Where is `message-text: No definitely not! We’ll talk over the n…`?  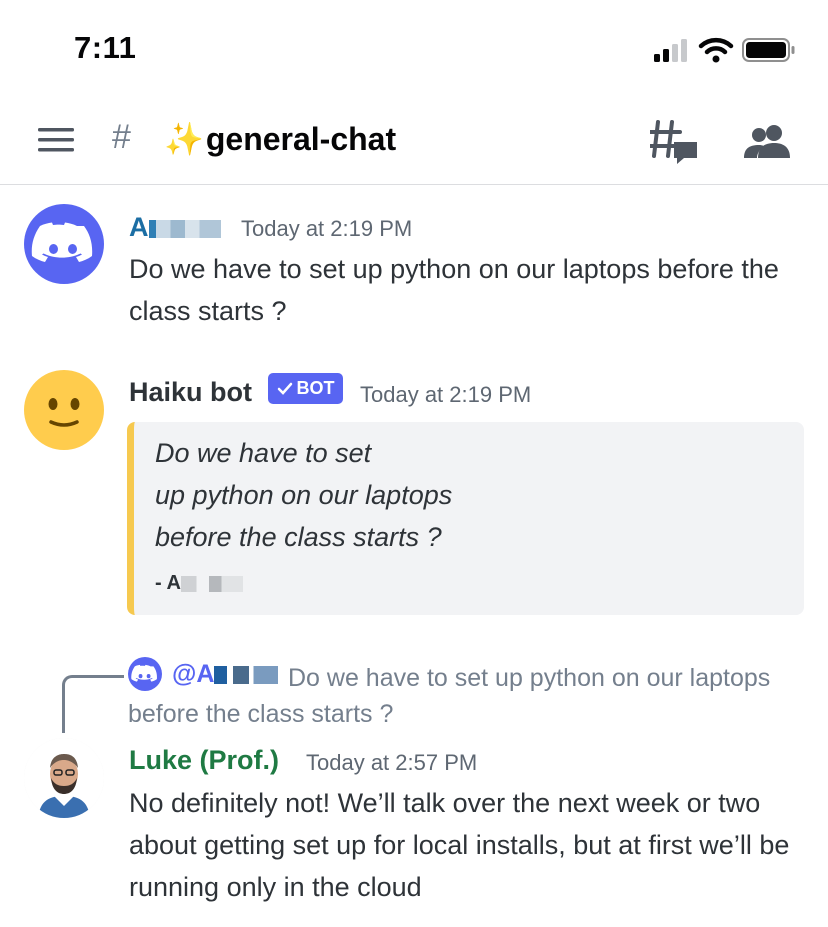 message-text: No definitely not! We’ll talk over the n… is located at coordinates (459, 845).